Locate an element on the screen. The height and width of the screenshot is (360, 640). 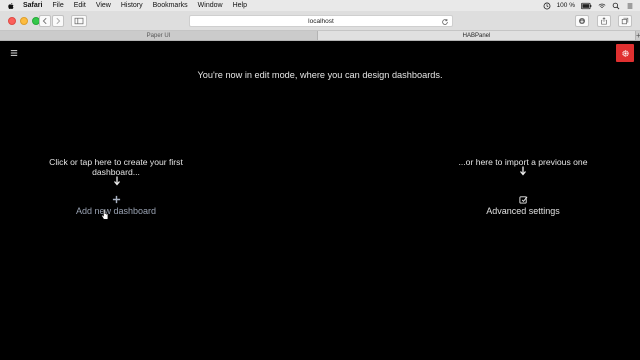
menu-icon is located at coordinates (14, 53).